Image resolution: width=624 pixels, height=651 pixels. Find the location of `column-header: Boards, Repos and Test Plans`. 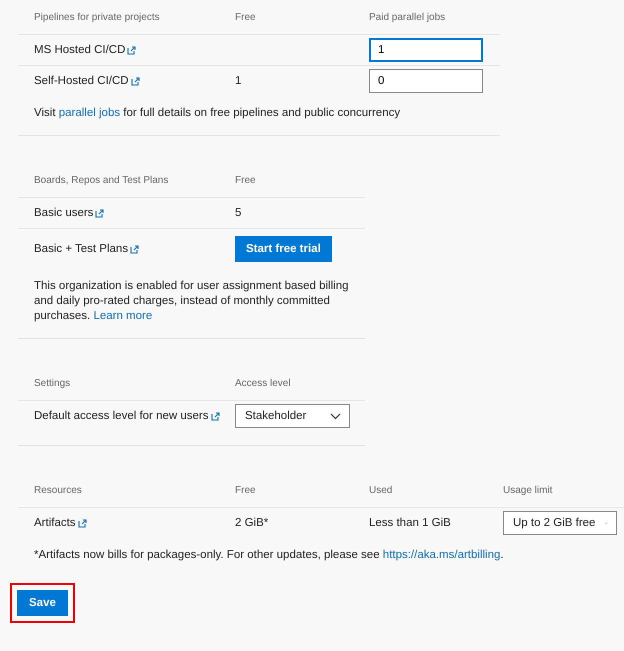

column-header: Boards, Repos and Test Plans is located at coordinates (102, 180).